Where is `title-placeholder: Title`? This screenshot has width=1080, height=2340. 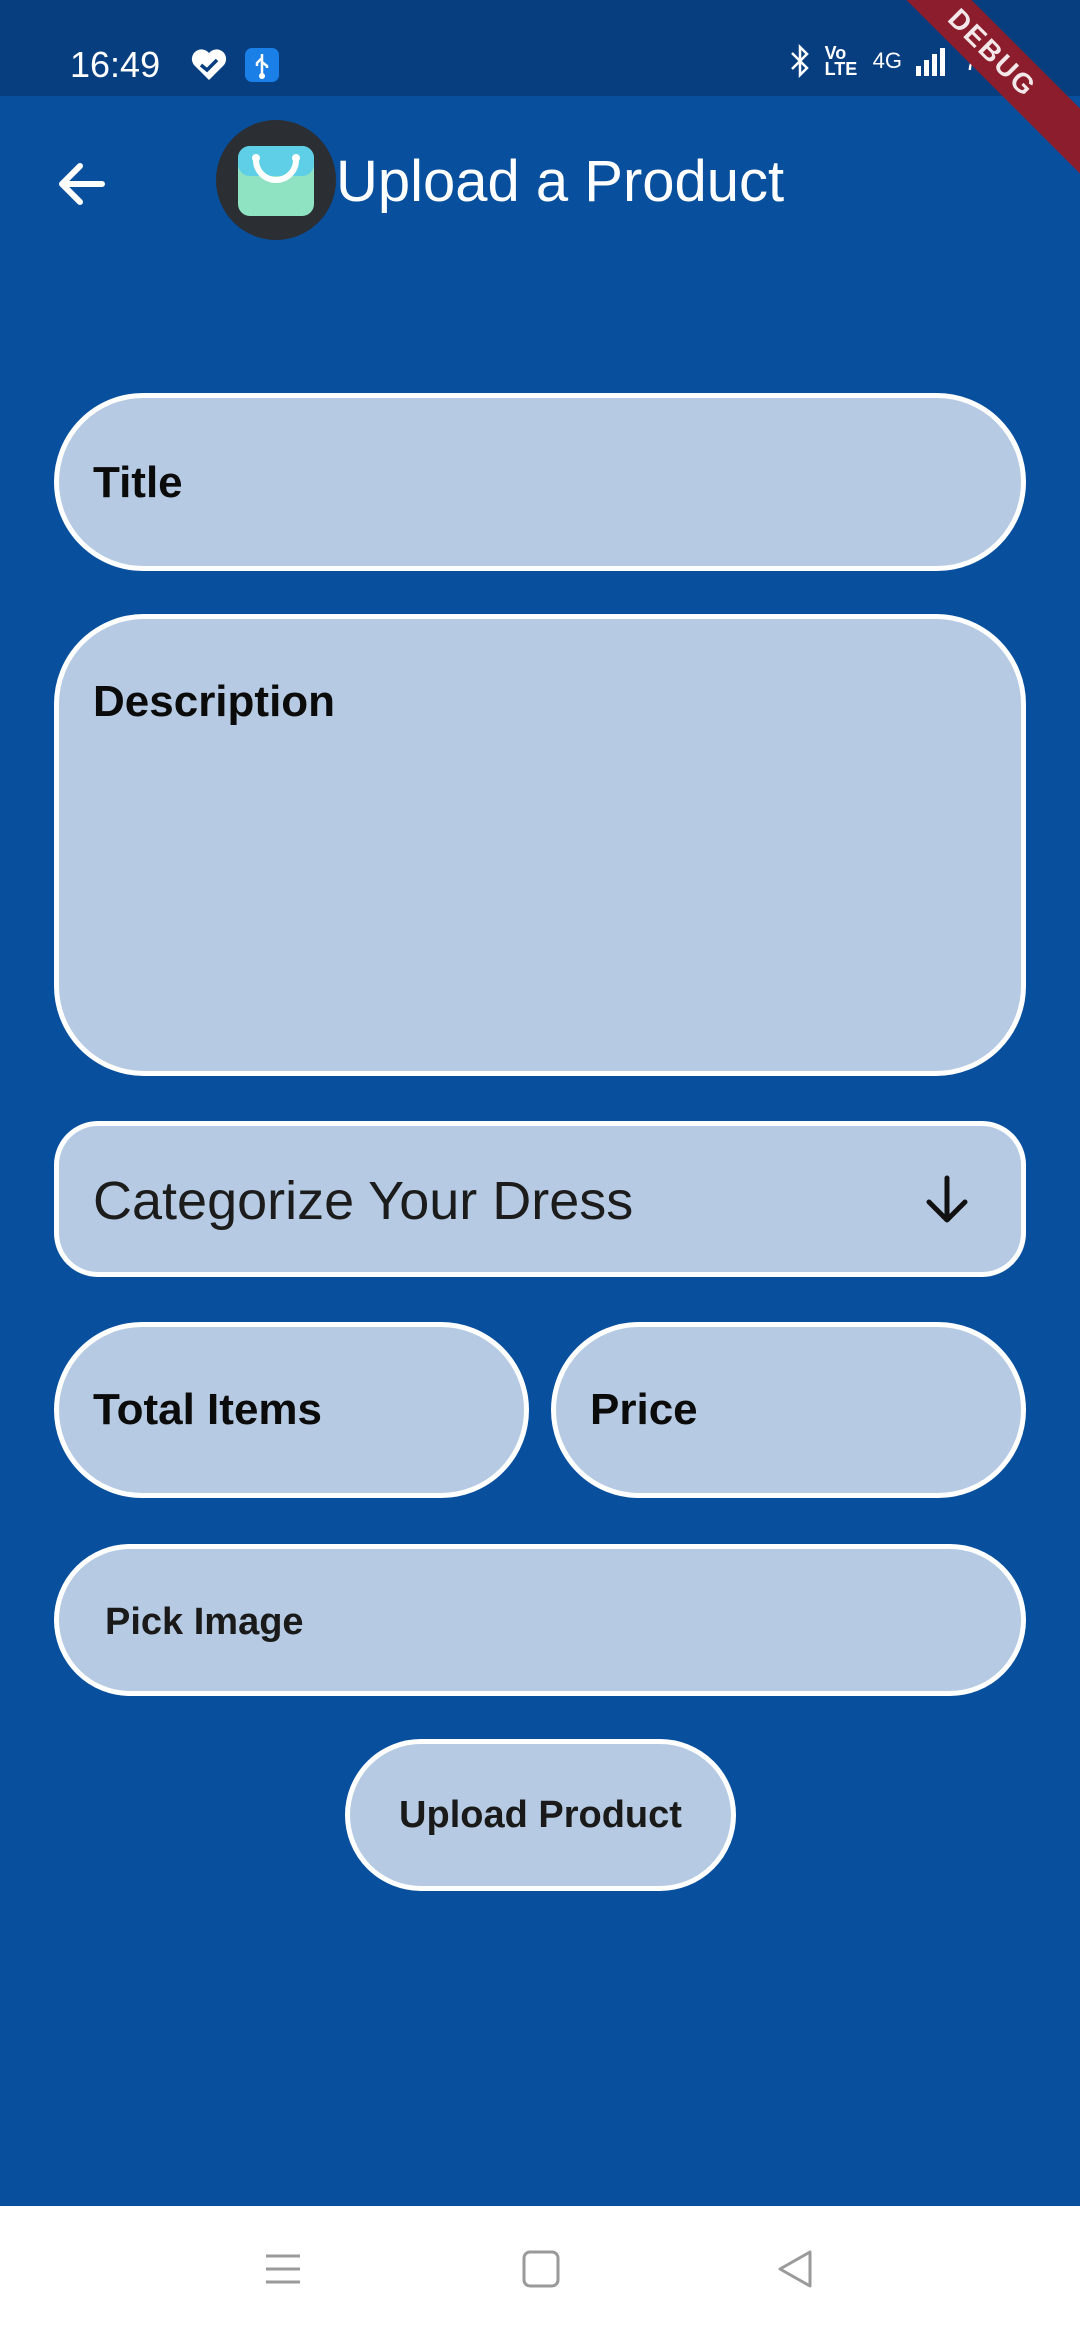
title-placeholder: Title is located at coordinates (138, 482).